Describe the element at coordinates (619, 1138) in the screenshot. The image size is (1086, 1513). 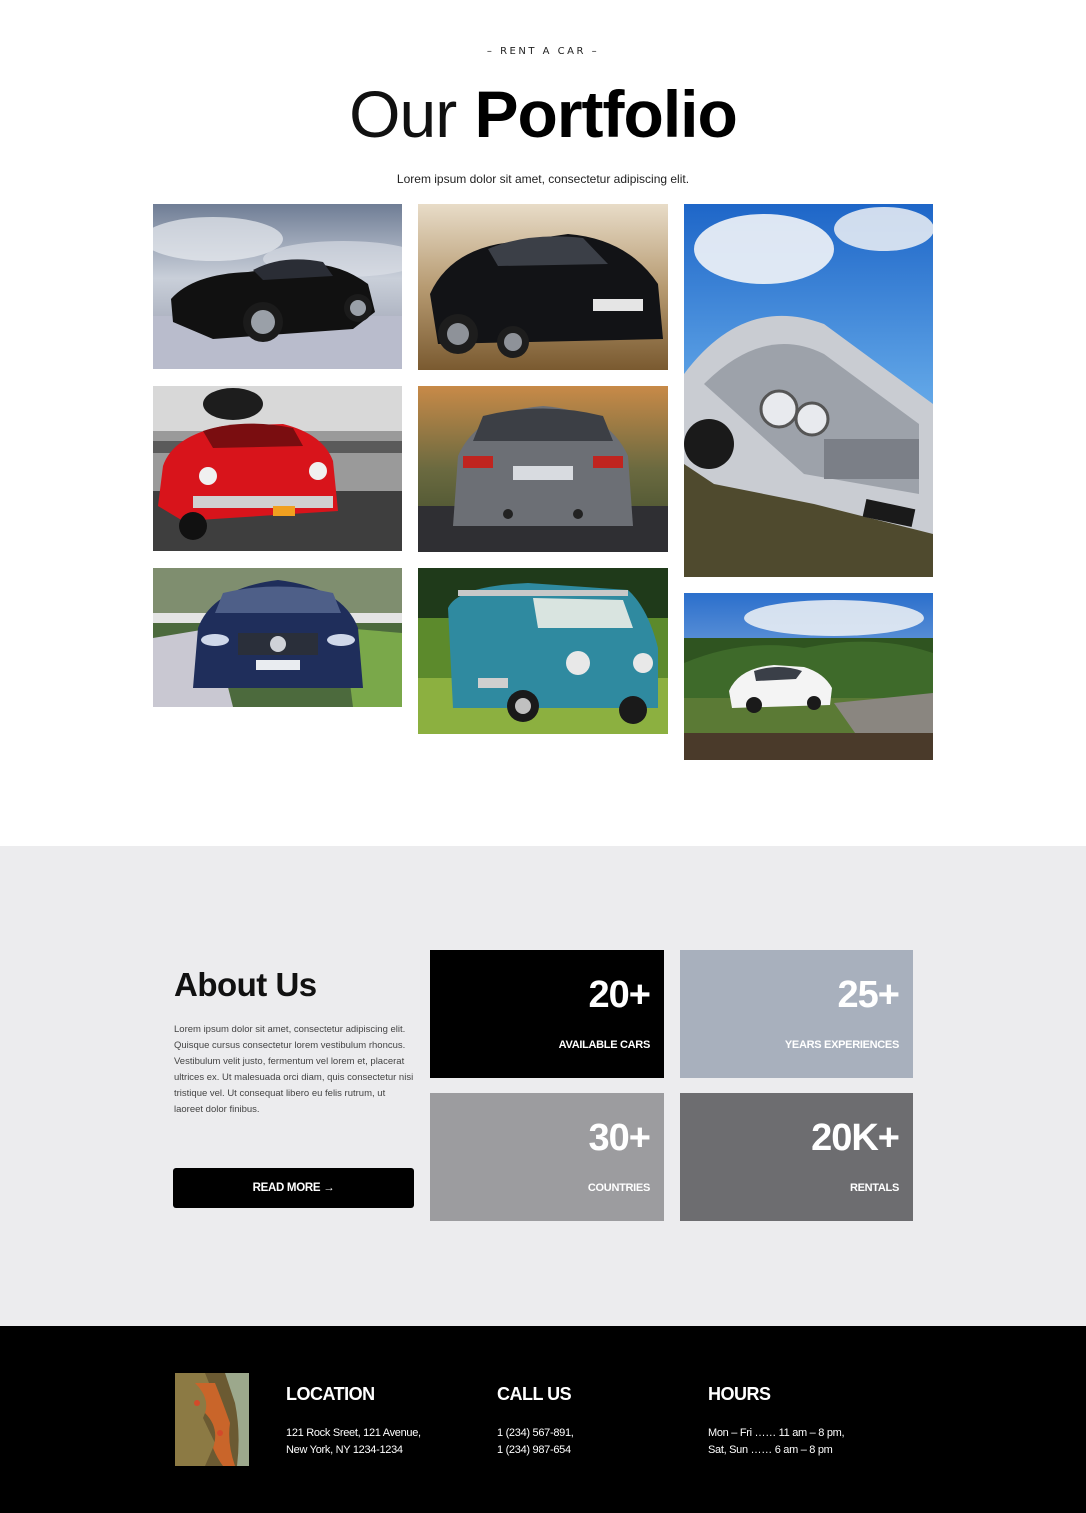
I see `stat-value: 30+` at that location.